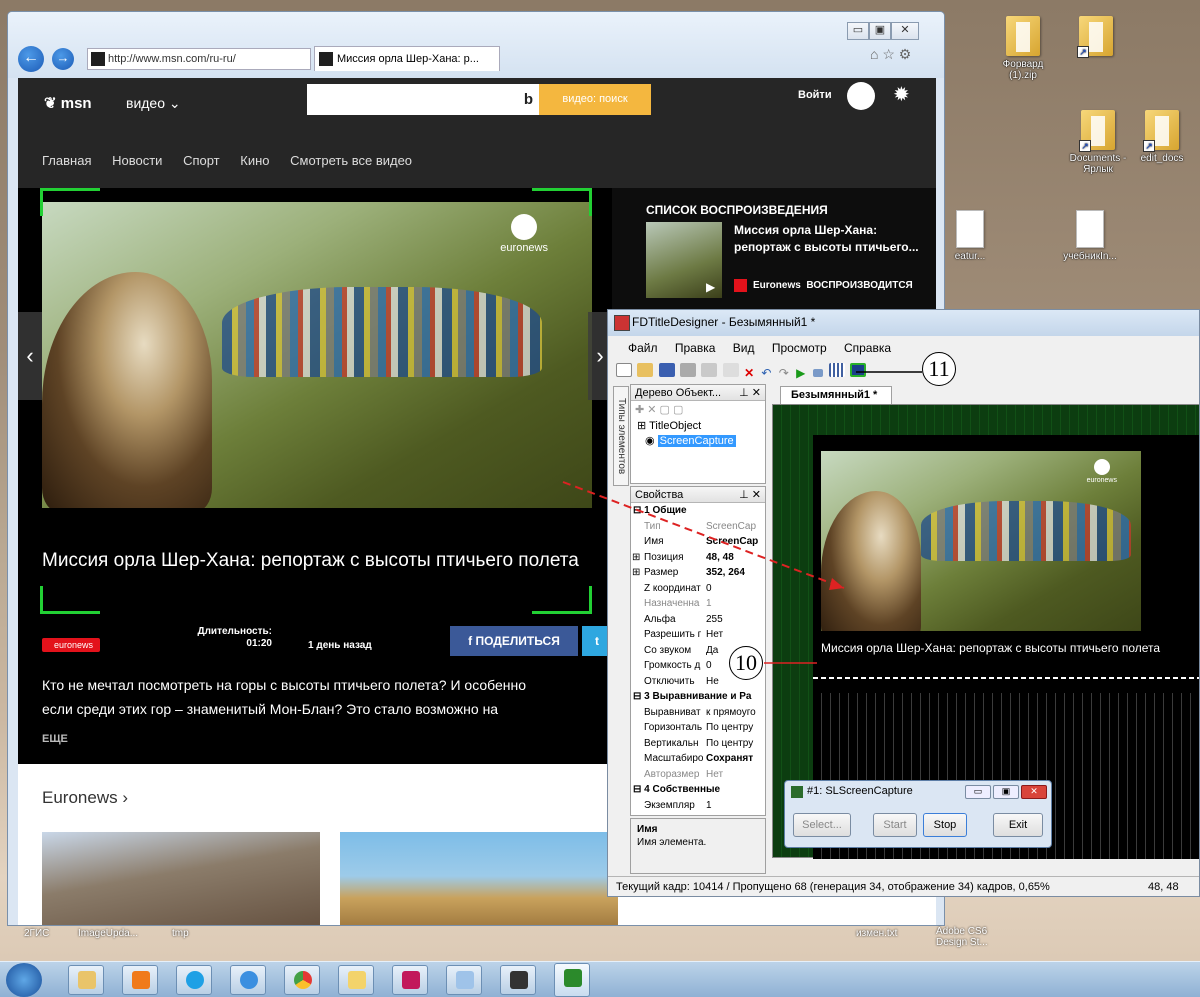 The image size is (1200, 997). I want to click on taskbar-fdtitledesigner, so click(572, 980).